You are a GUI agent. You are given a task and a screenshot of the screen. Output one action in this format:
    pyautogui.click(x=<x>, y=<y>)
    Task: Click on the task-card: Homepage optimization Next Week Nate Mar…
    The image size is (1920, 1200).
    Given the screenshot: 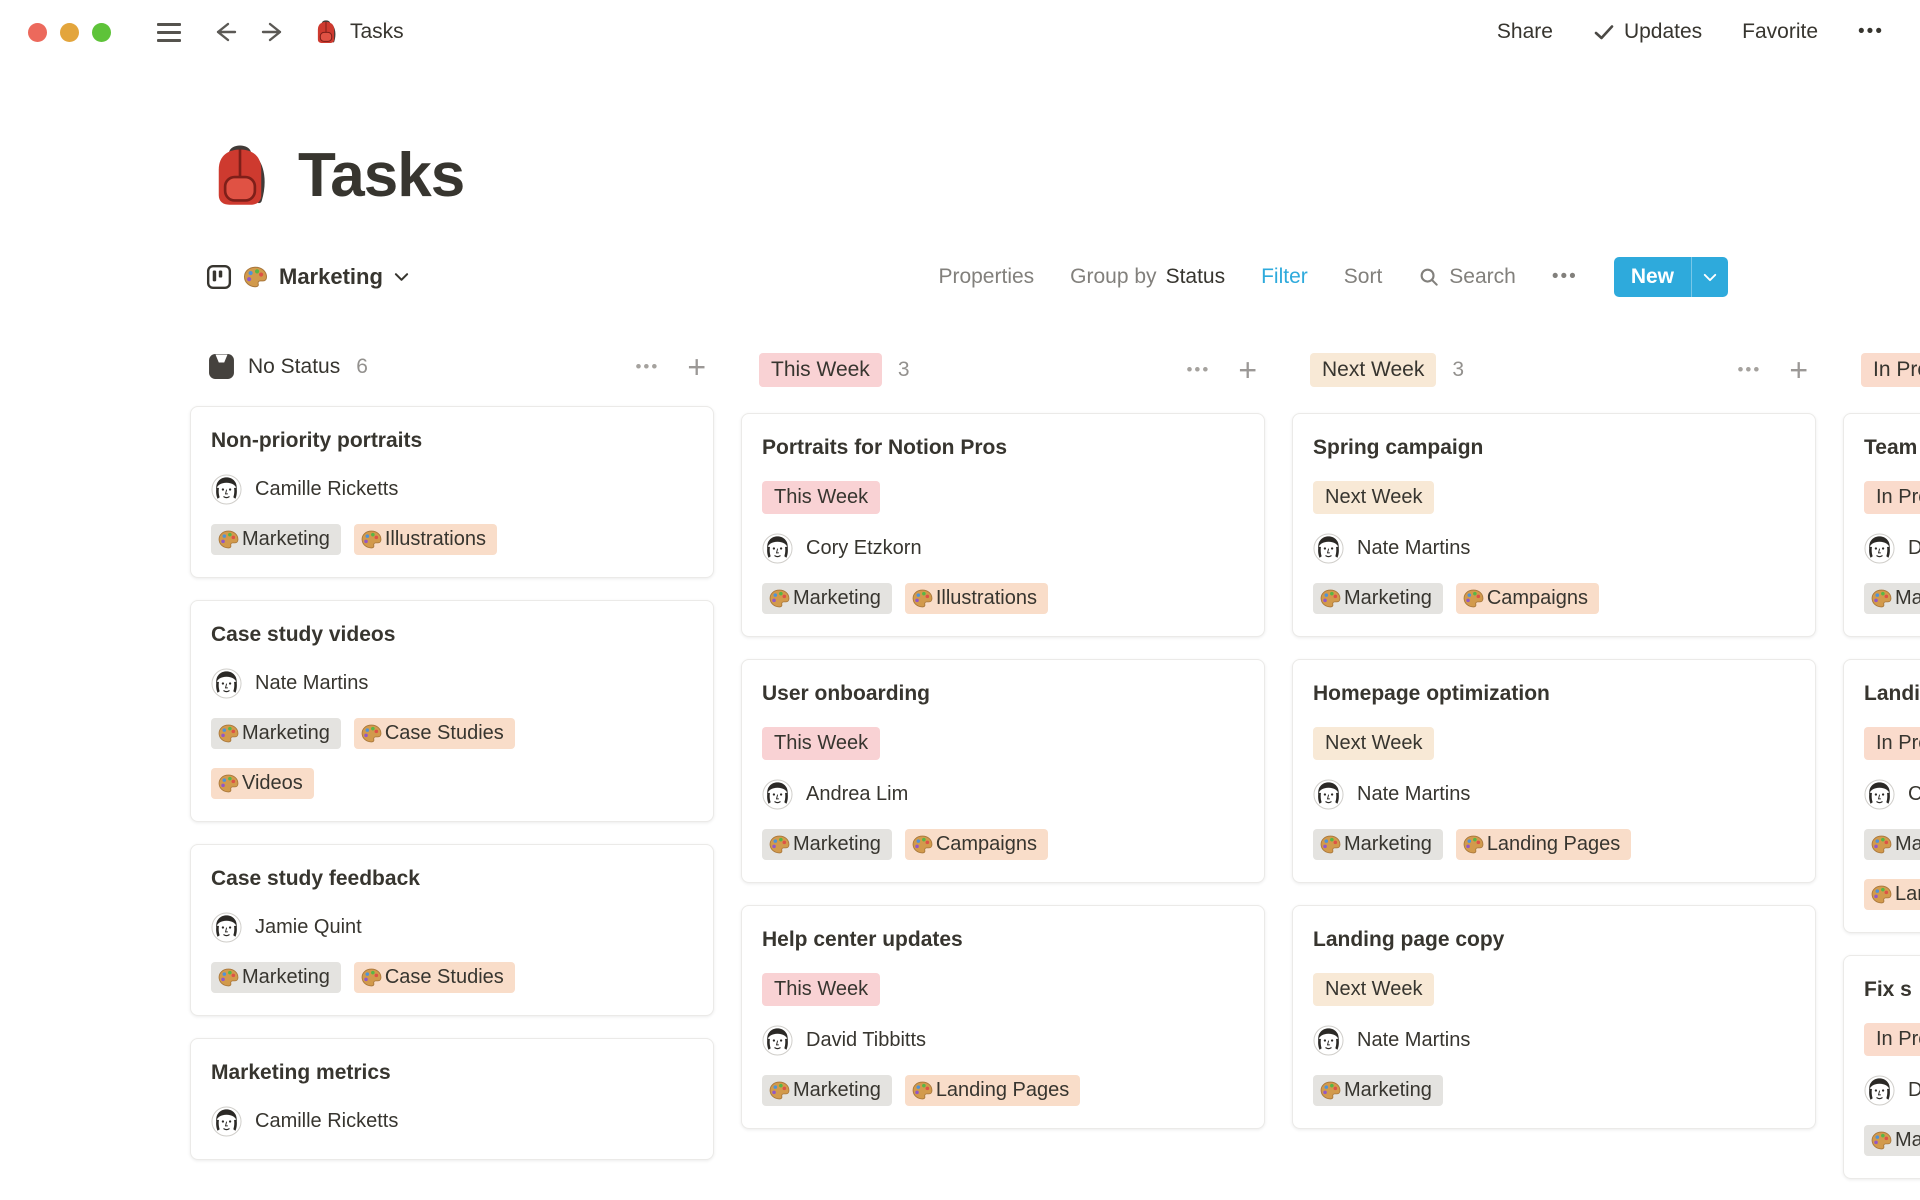 What is the action you would take?
    pyautogui.click(x=1554, y=771)
    